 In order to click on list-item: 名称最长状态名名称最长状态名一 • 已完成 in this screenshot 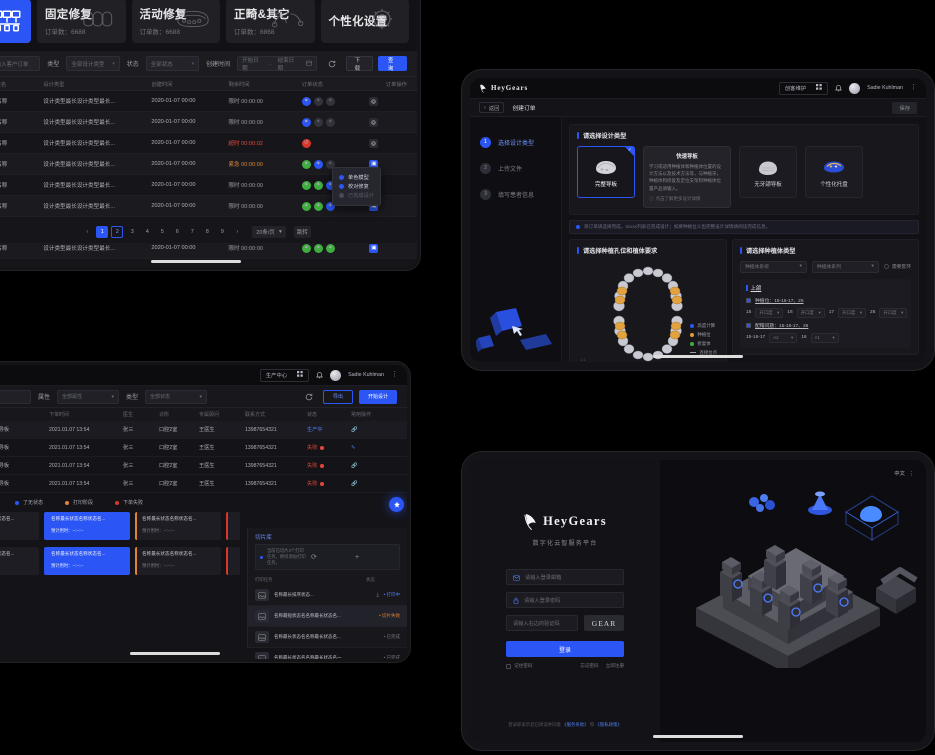, I will do `click(327, 653)`.